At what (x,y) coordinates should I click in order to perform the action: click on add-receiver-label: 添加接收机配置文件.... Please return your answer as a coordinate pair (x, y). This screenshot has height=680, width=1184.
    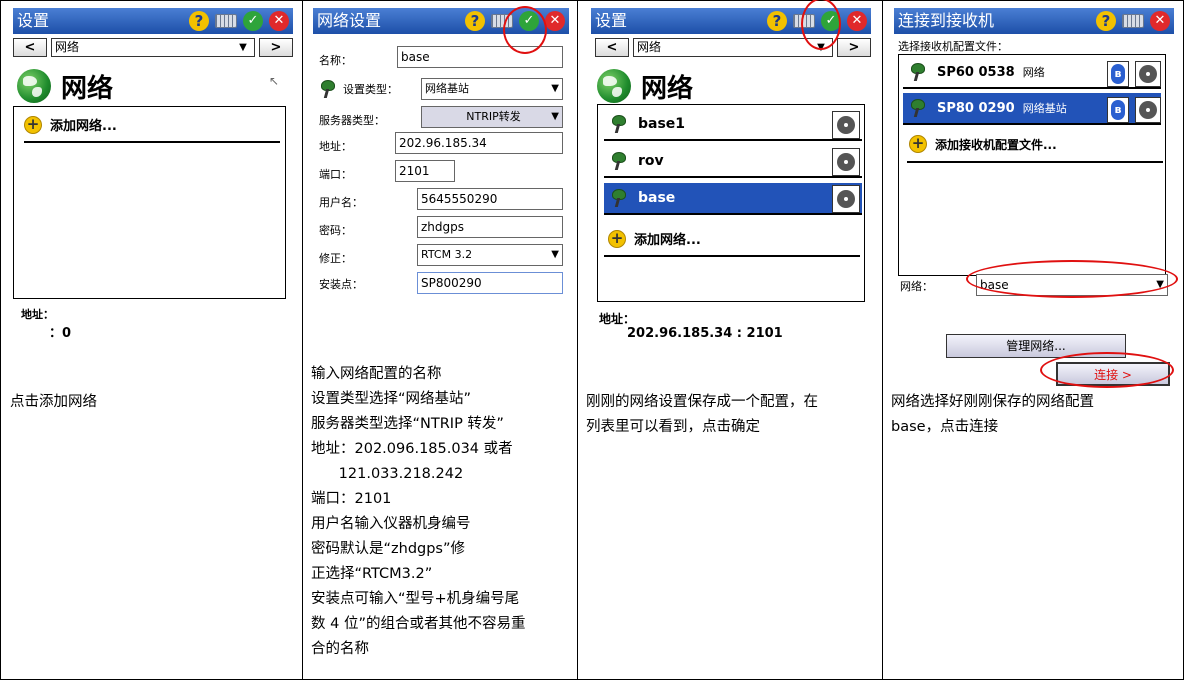
    Looking at the image, I should click on (996, 144).